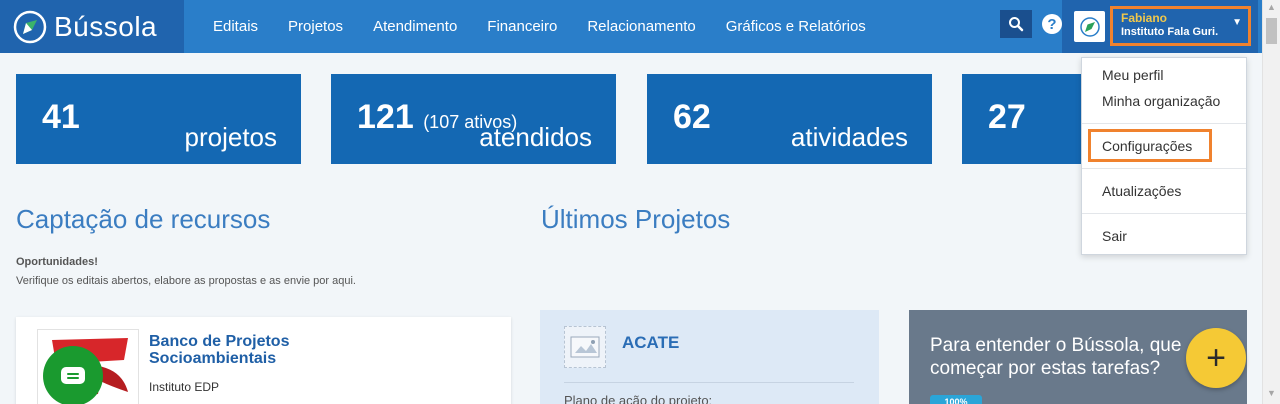 This screenshot has height=404, width=1280. I want to click on edital-title: Banco de Projetos Socioambientais, so click(249, 350).